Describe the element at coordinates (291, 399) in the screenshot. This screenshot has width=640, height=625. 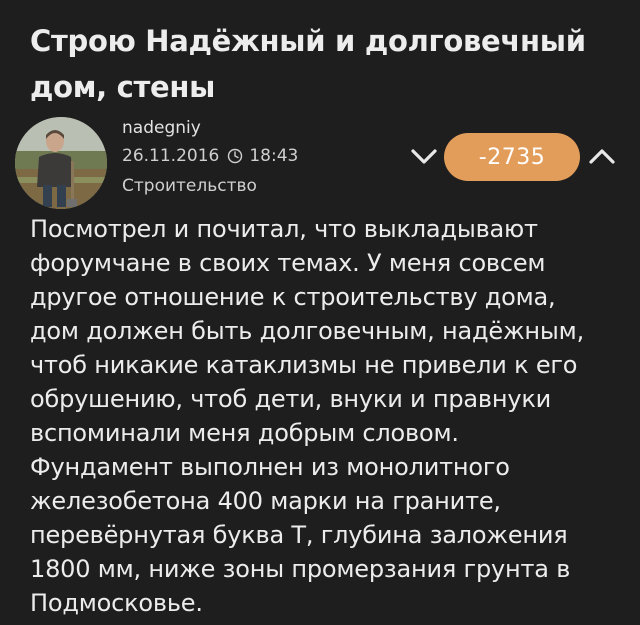
I see `post-body-line: обрушению, чтоб дети, внуки и правнуки` at that location.